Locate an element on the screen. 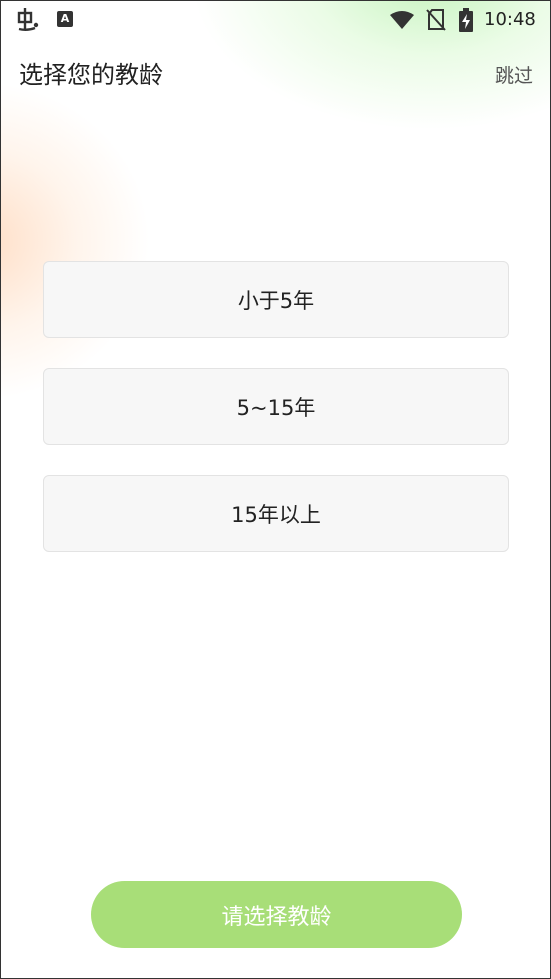  option-label: 5~15年 is located at coordinates (276, 407).